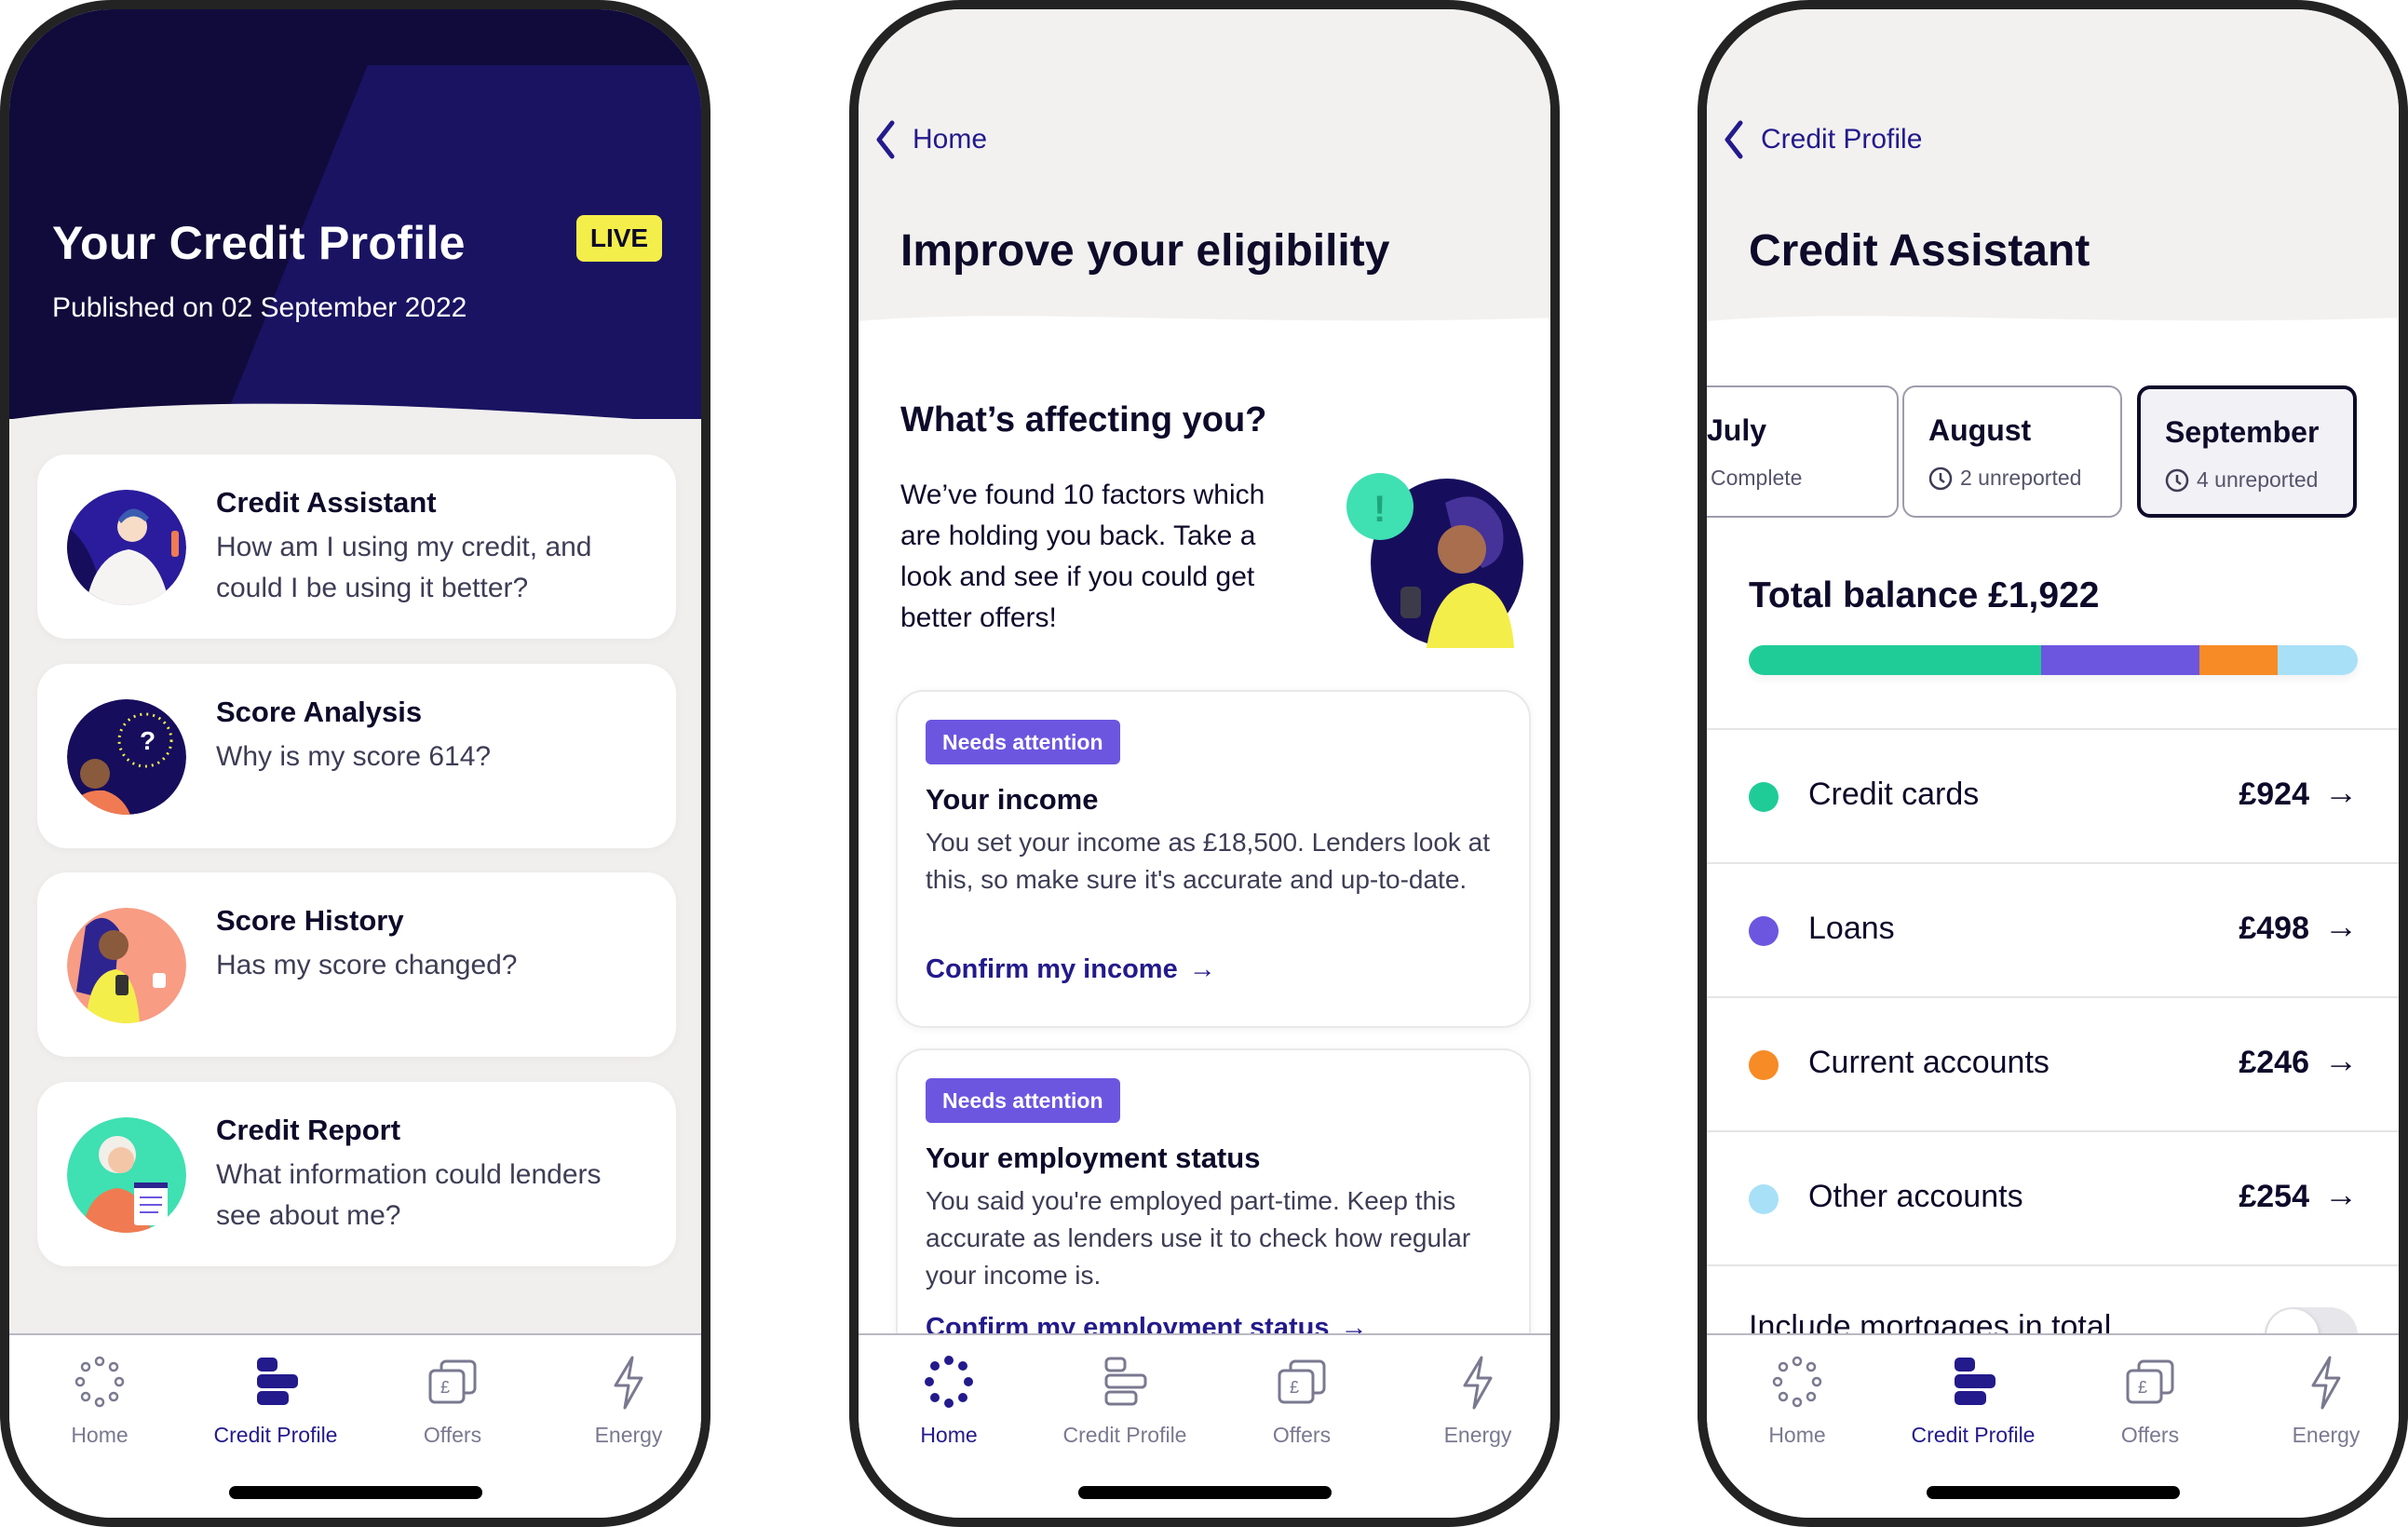 The width and height of the screenshot is (2408, 1527). What do you see at coordinates (355, 214) in the screenshot?
I see `profile-header` at bounding box center [355, 214].